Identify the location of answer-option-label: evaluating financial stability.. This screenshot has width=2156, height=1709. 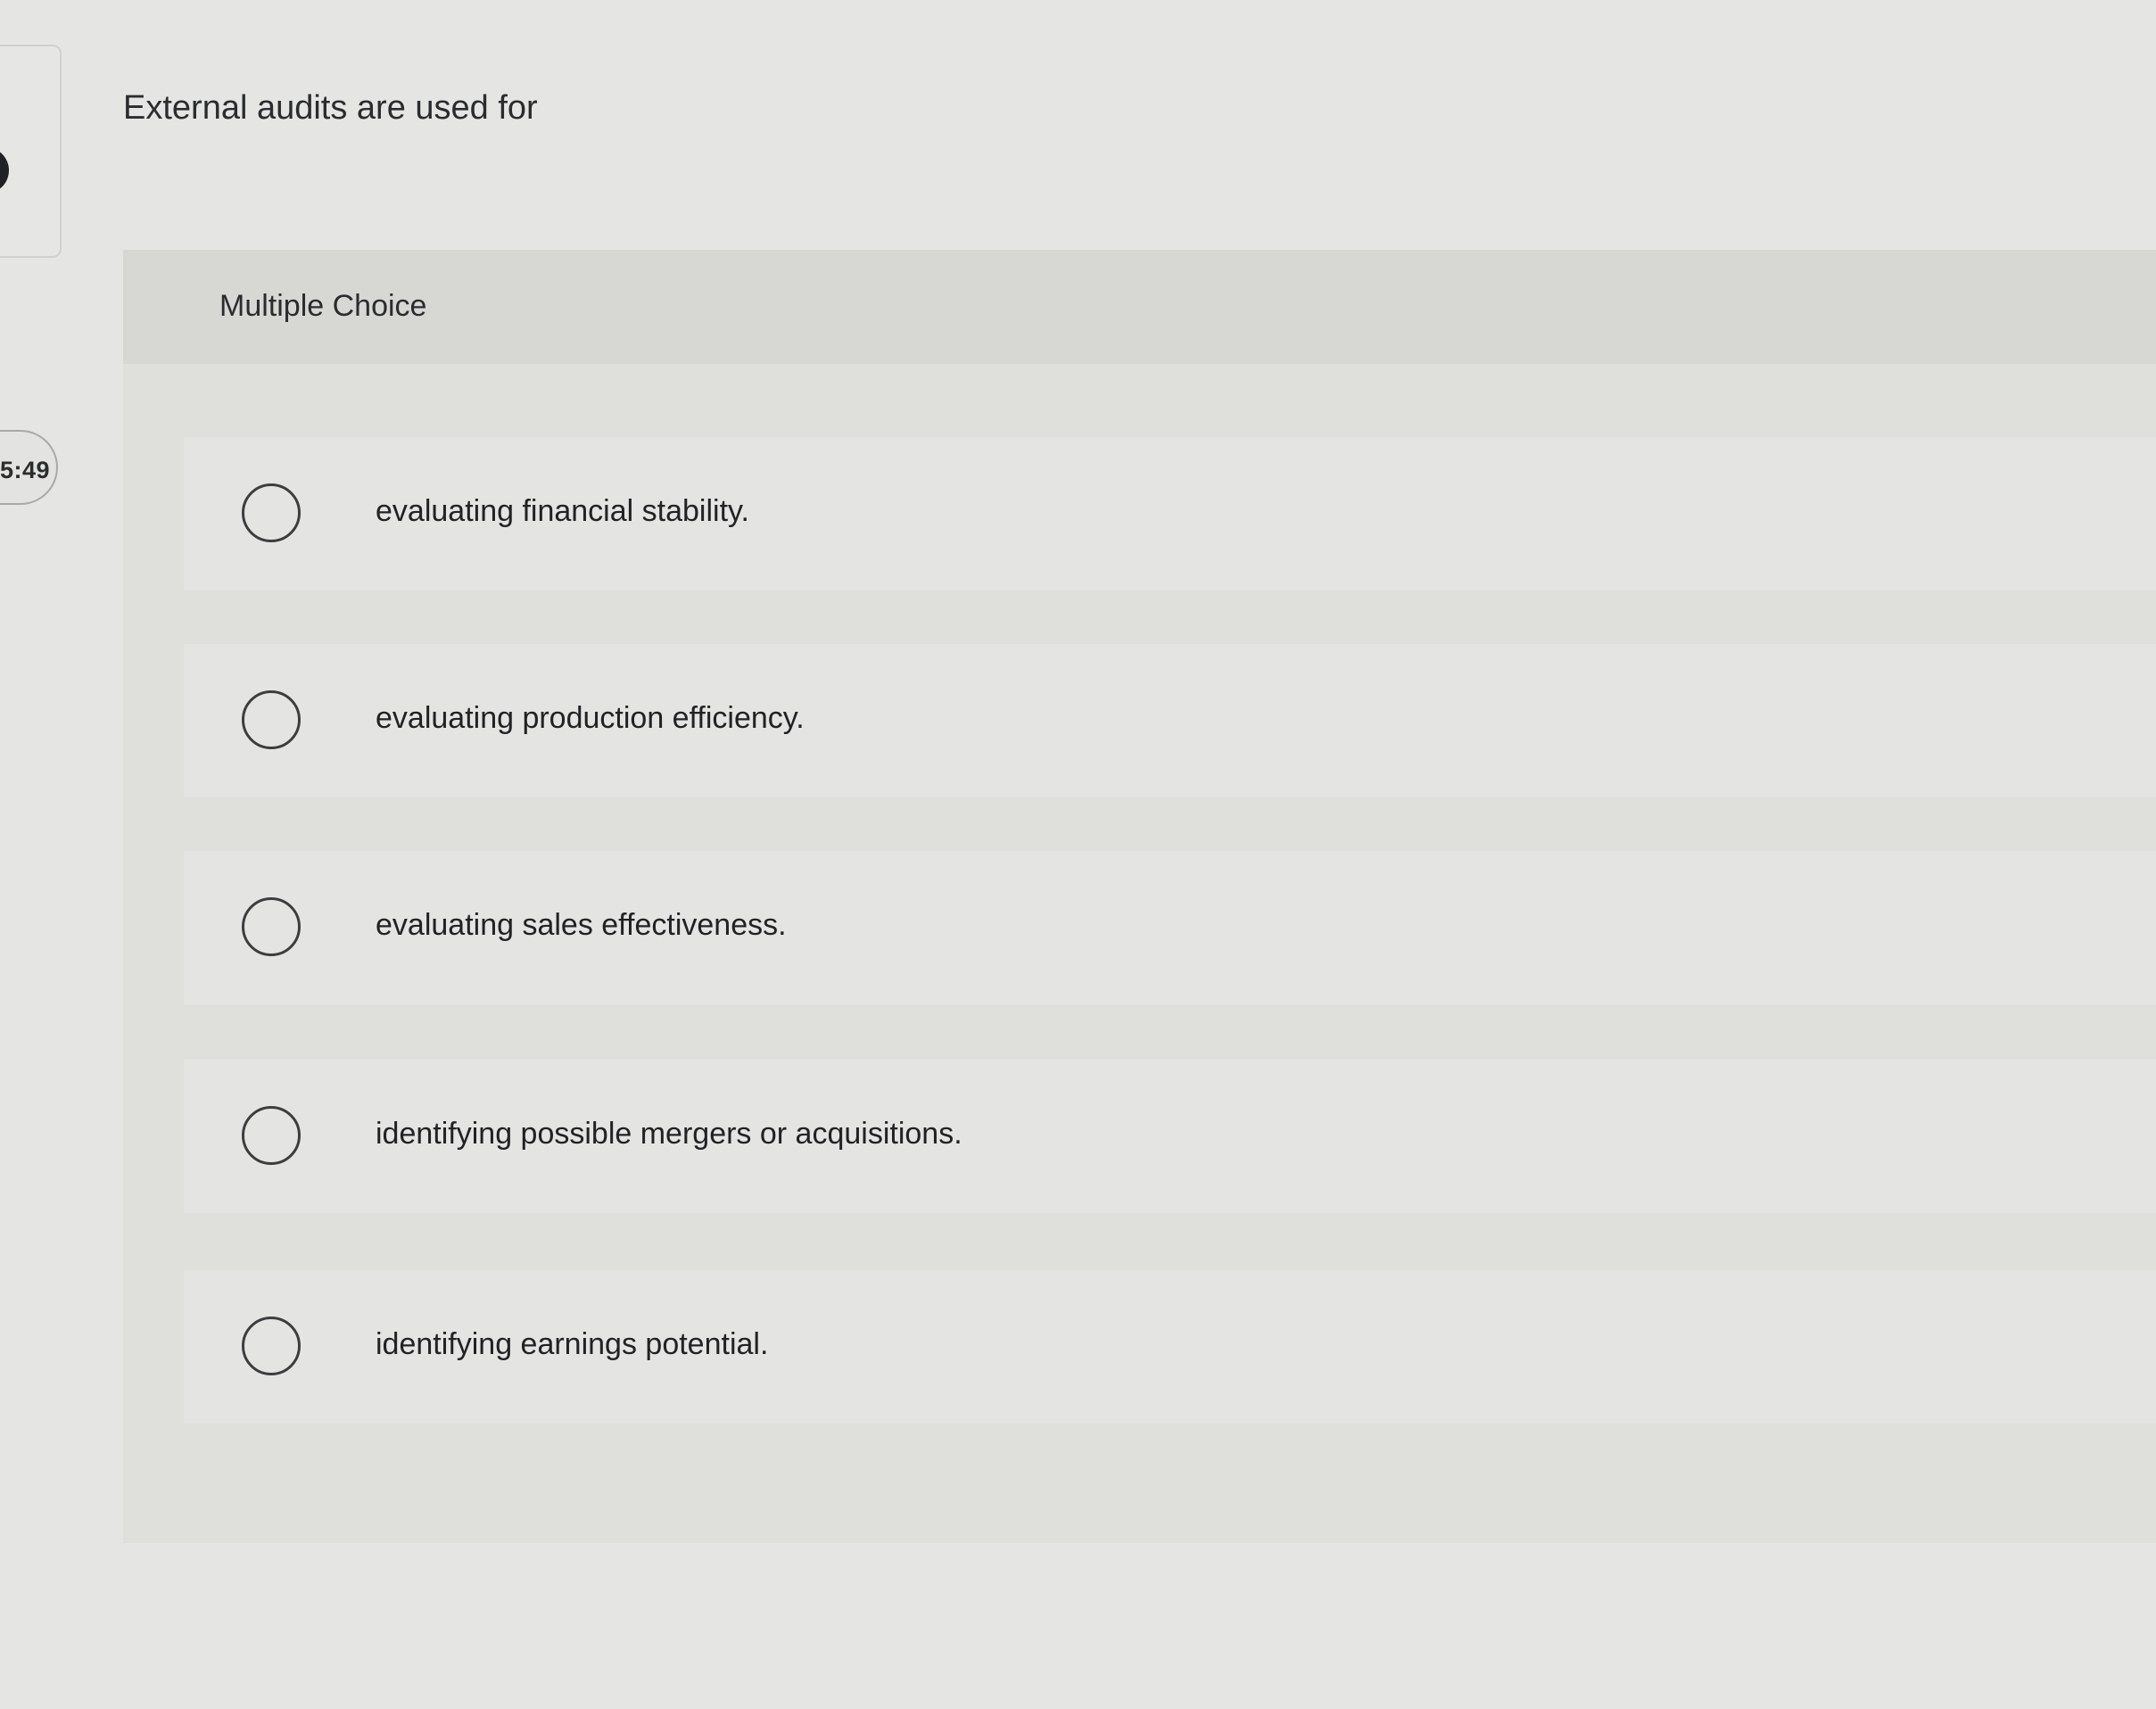
(562, 511).